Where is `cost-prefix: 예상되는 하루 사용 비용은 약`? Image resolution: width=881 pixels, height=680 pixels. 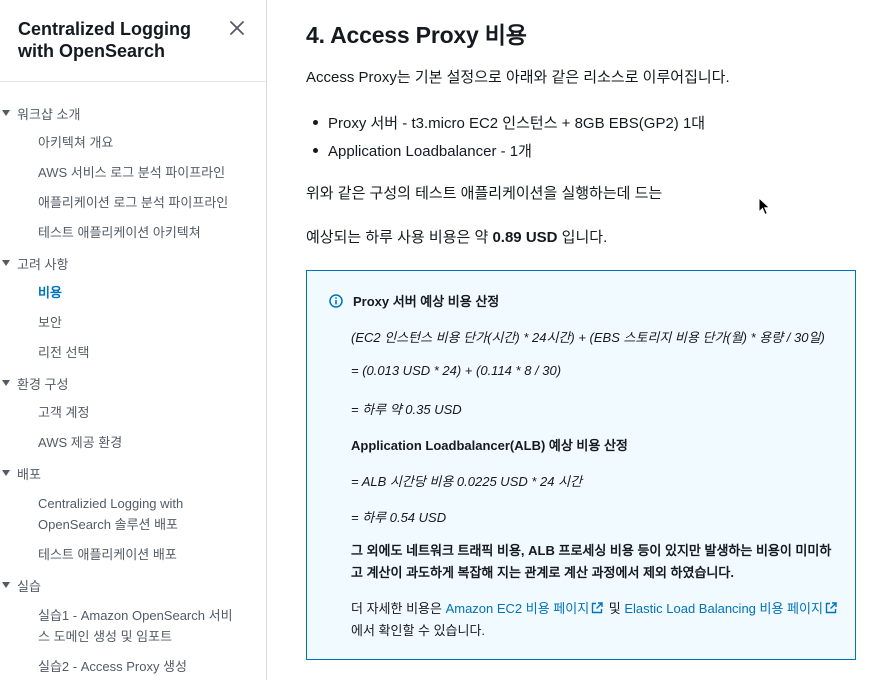 cost-prefix: 예상되는 하루 사용 비용은 약 is located at coordinates (399, 237).